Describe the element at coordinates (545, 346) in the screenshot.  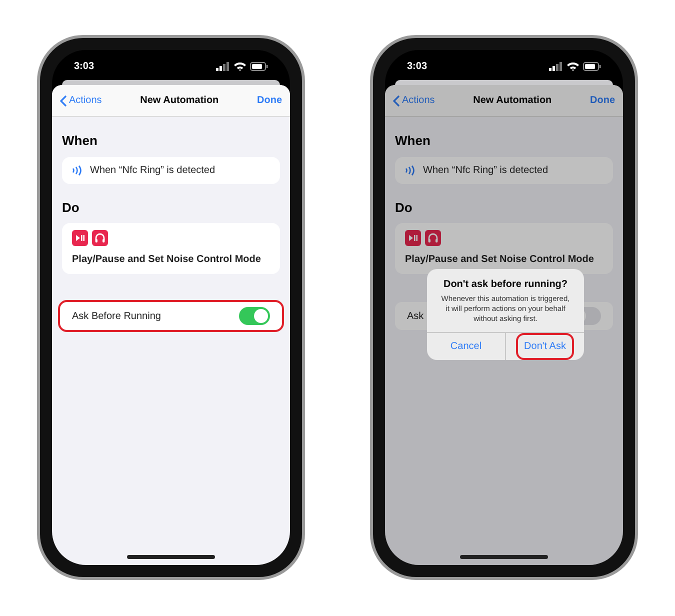
I see `alert-button: Don't Ask` at that location.